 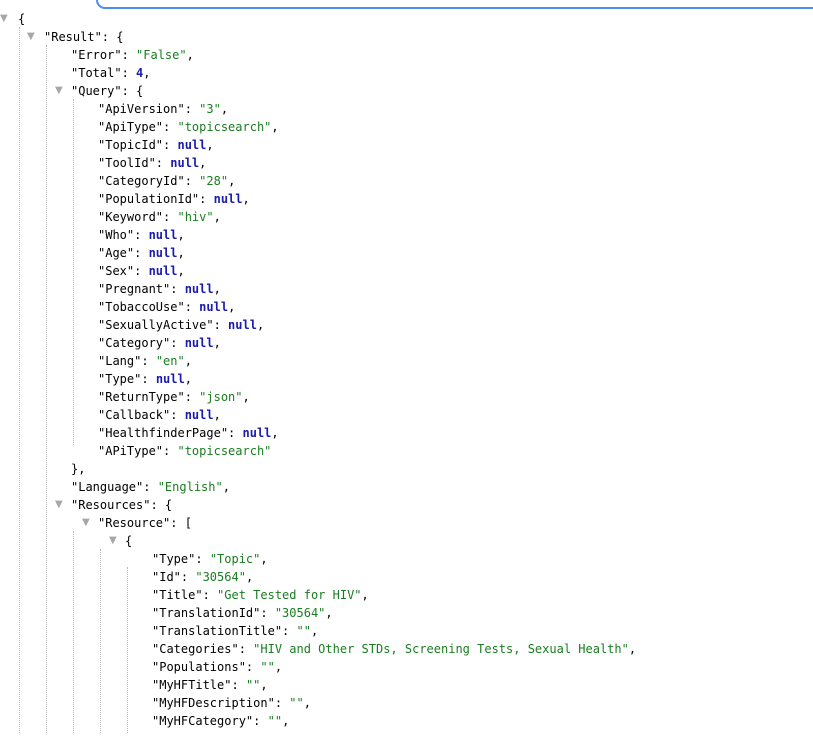 What do you see at coordinates (111, 505) in the screenshot?
I see `json-key: "Resources"` at bounding box center [111, 505].